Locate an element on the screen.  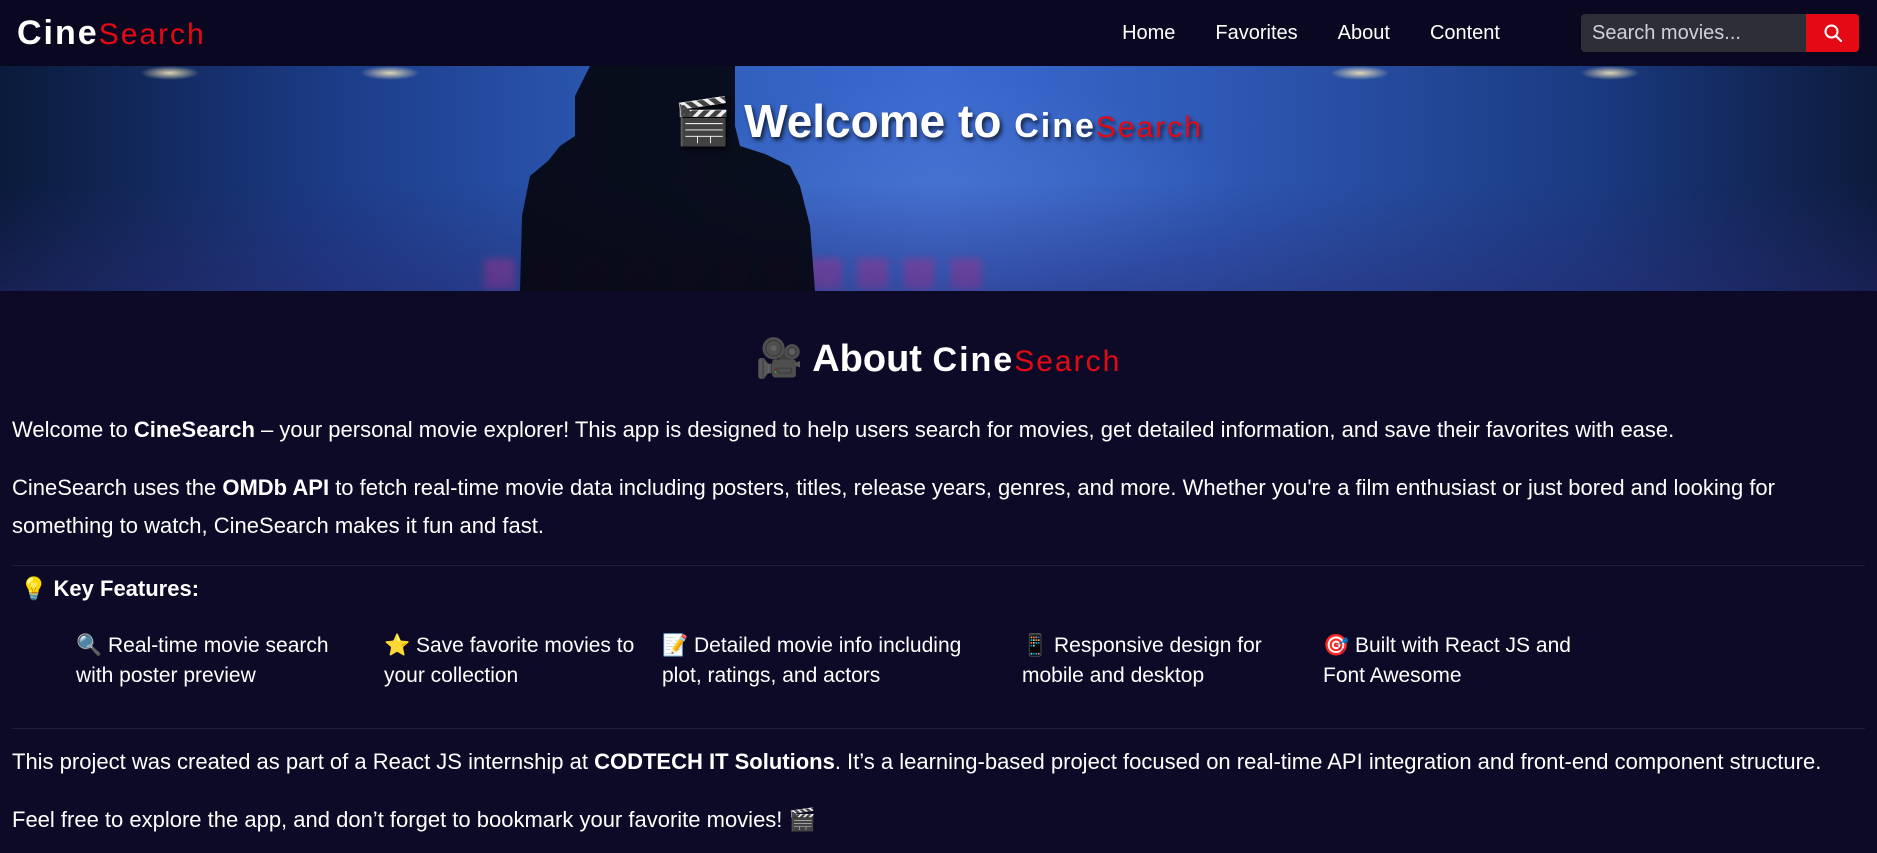
movie-camera-icon: 🎥 is located at coordinates (779, 358).